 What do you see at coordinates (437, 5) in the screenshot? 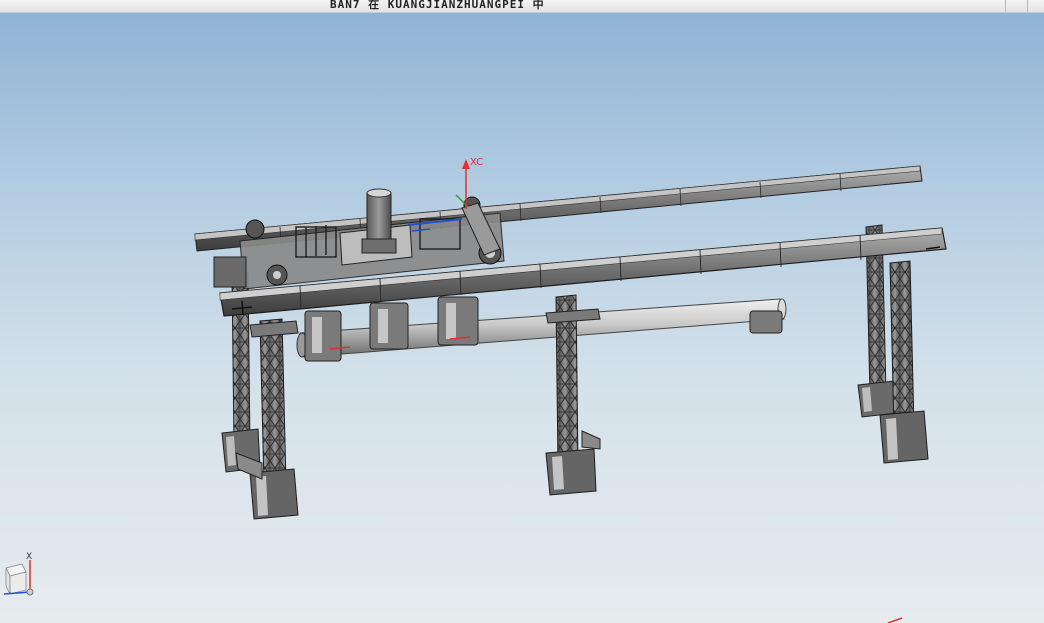
I see `window-title: BAN7 在 KUANGJIANZHUANGPEI 中` at bounding box center [437, 5].